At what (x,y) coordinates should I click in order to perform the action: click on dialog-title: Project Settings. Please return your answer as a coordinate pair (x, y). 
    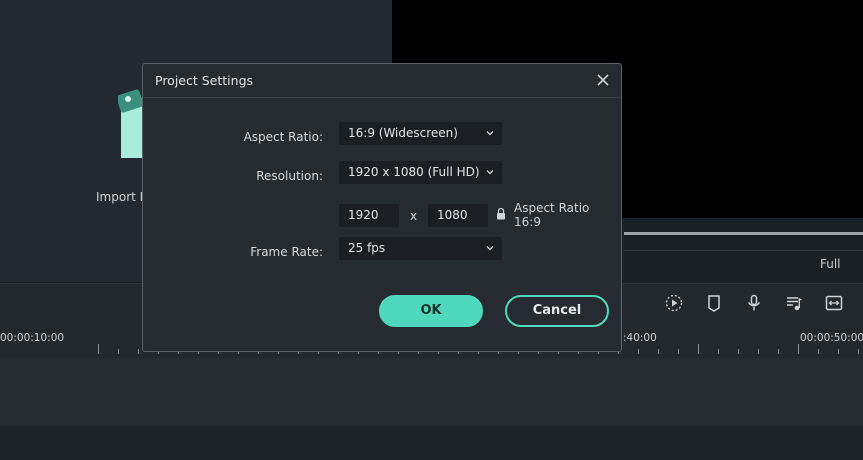
    Looking at the image, I should click on (204, 80).